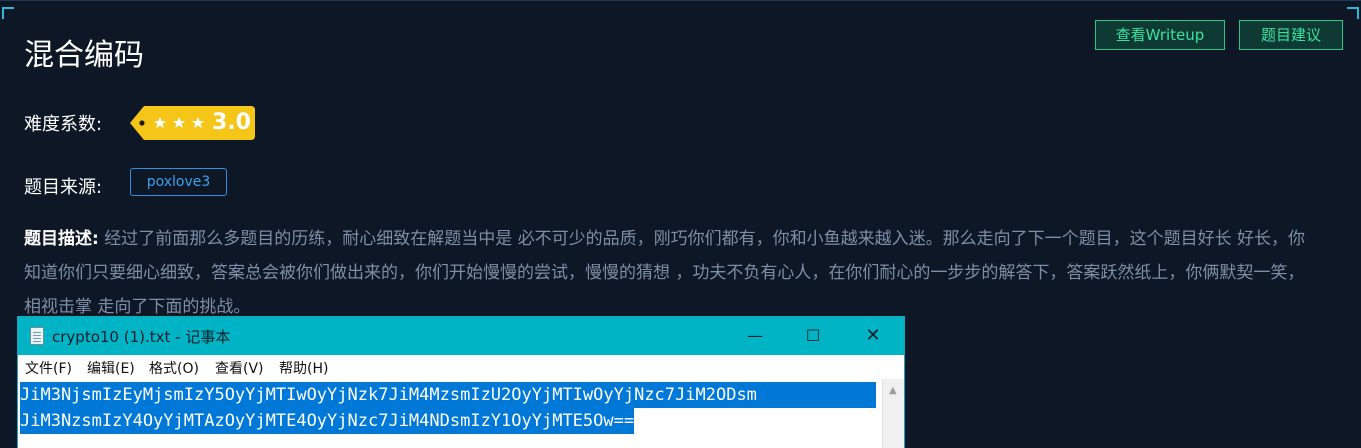 The height and width of the screenshot is (448, 1361). What do you see at coordinates (63, 187) in the screenshot?
I see `source-label: 题目来源:` at bounding box center [63, 187].